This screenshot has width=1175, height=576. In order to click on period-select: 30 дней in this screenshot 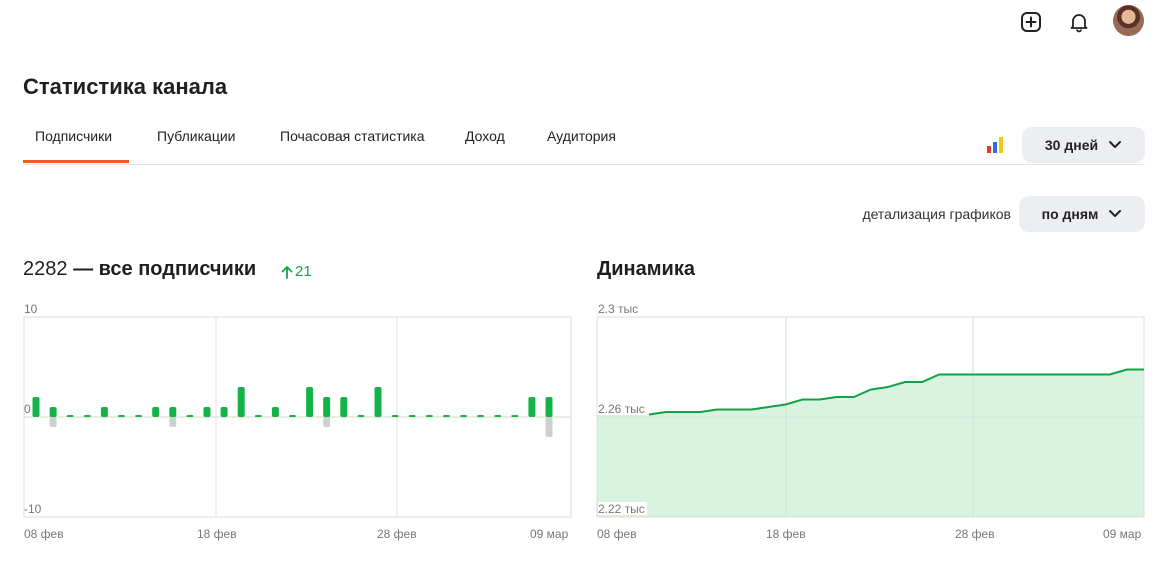, I will do `click(1083, 145)`.